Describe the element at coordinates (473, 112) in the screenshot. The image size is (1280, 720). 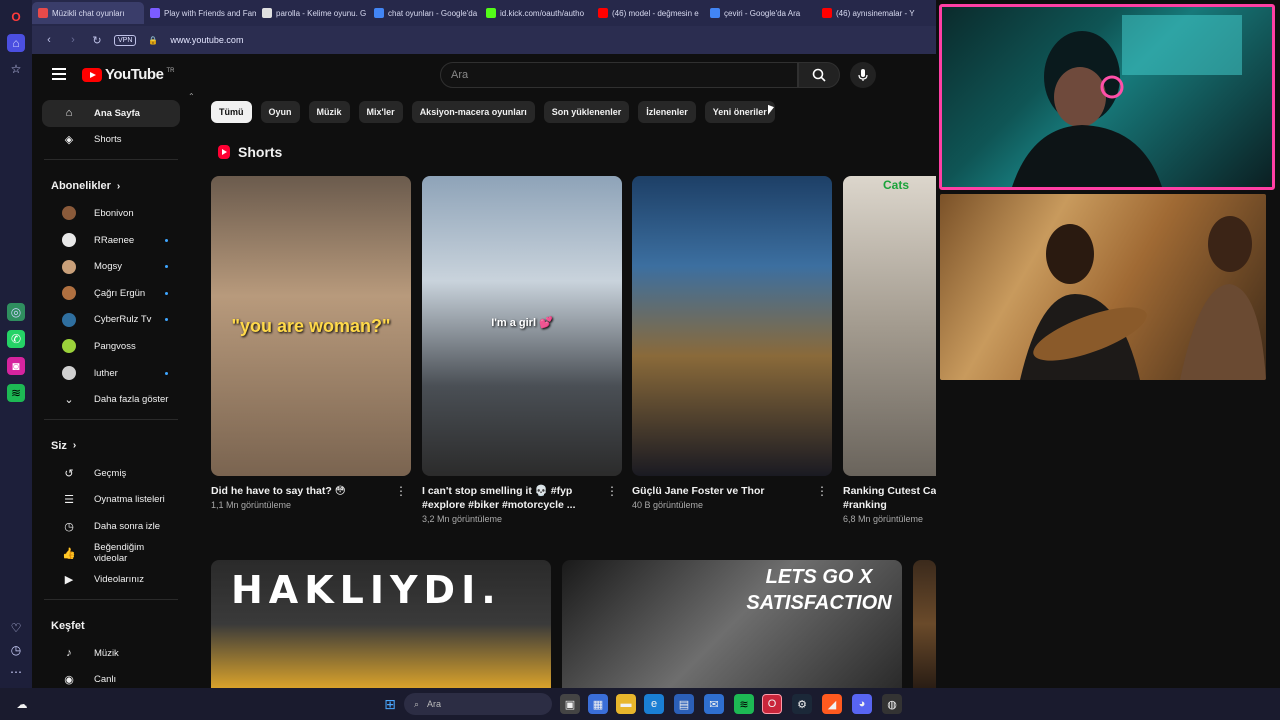
I see `filter-chip: Aksiyon-macera oyunları` at that location.